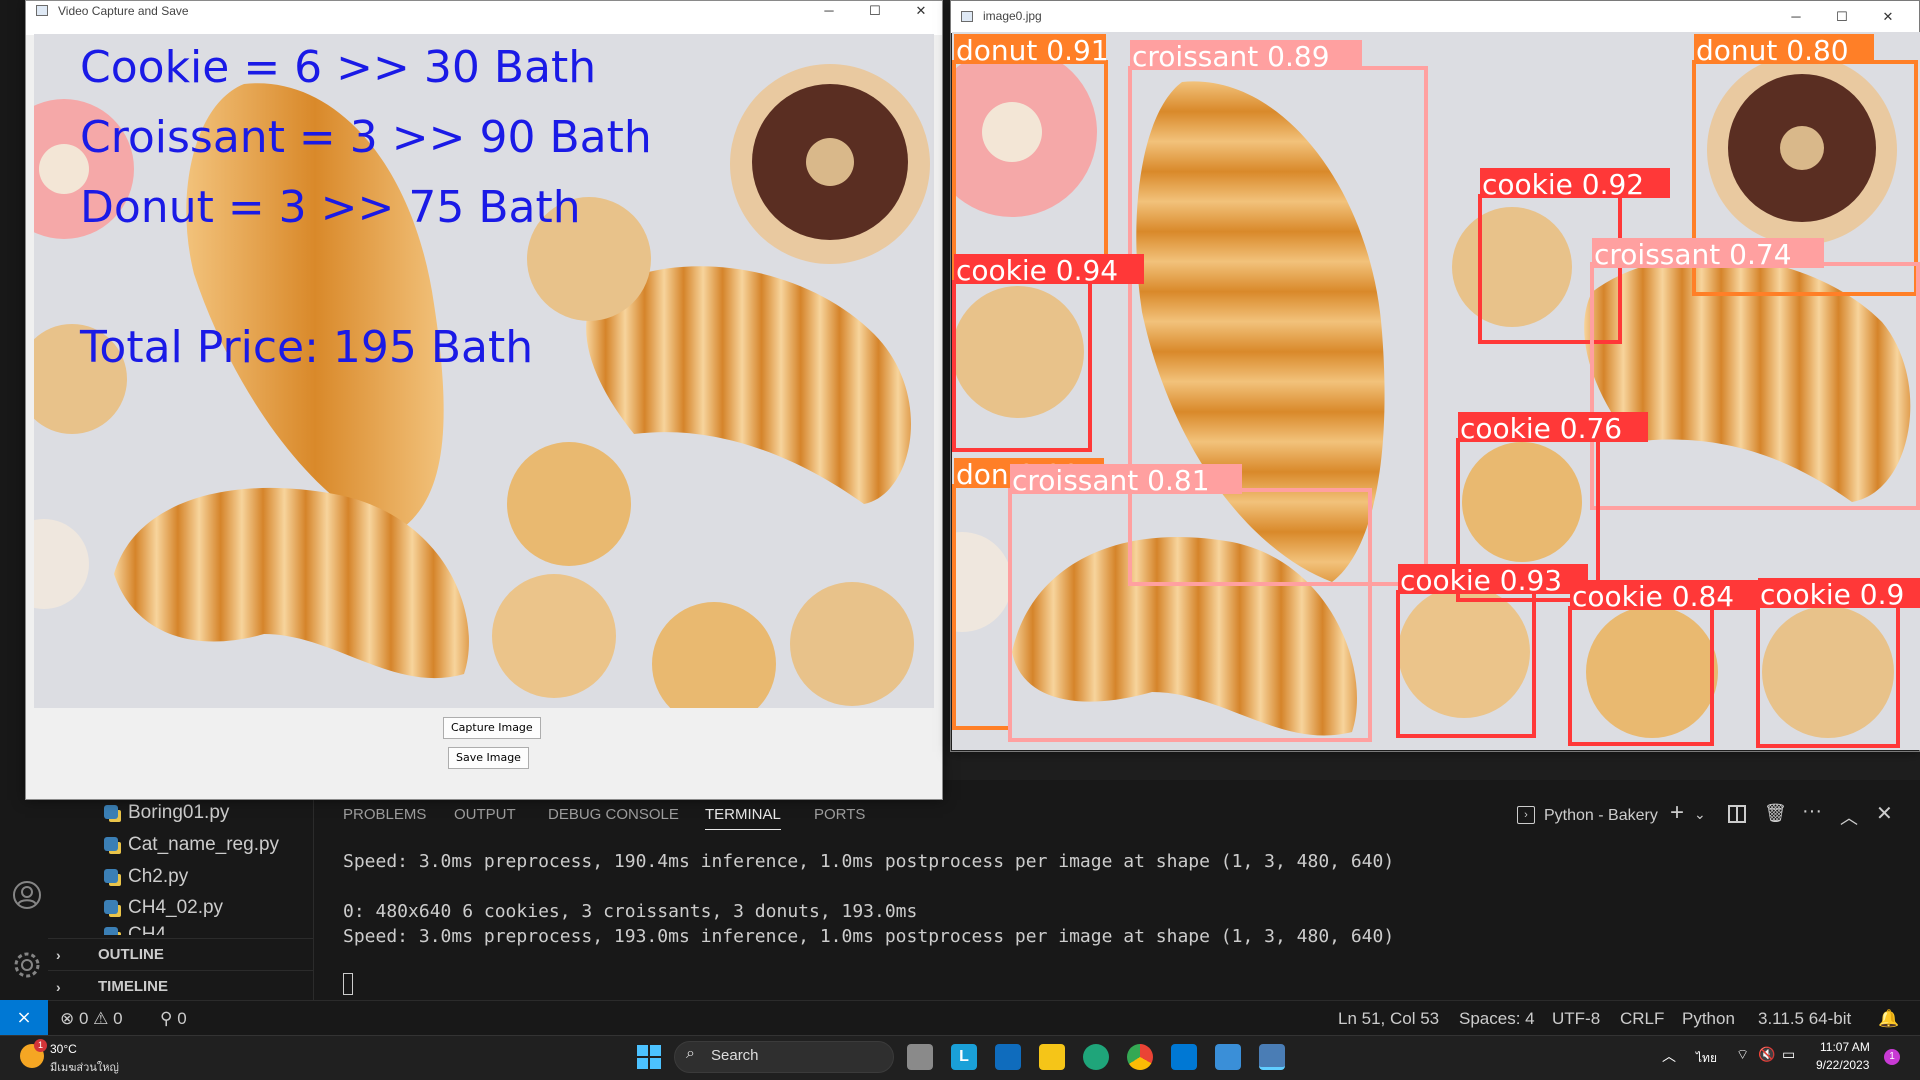  What do you see at coordinates (1576, 1019) in the screenshot?
I see `encoding: UTF-8` at bounding box center [1576, 1019].